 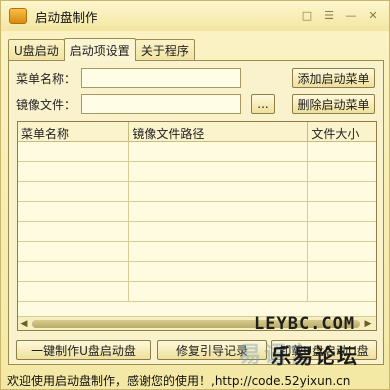 What do you see at coordinates (161, 104) in the screenshot?
I see `image-file-input` at bounding box center [161, 104].